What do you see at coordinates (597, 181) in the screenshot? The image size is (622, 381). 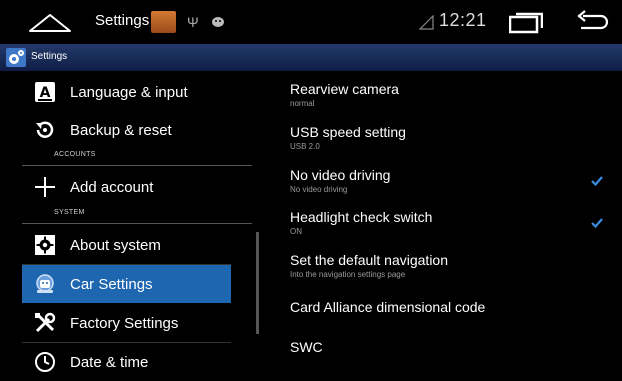 I see `no-video-driving-checkbox` at bounding box center [597, 181].